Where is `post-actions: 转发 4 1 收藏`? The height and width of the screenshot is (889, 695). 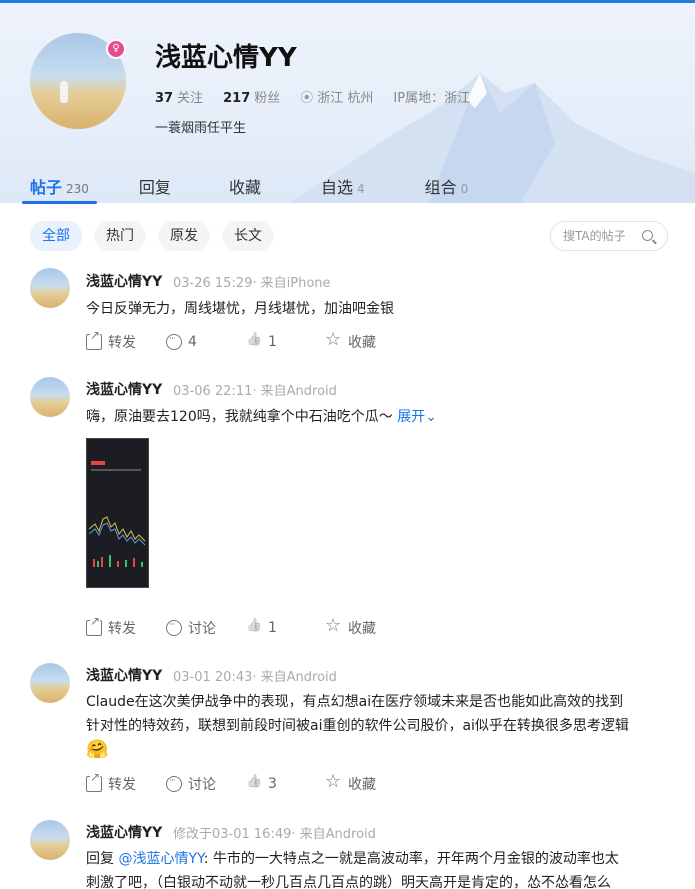
post-actions: 转发 4 1 收藏 is located at coordinates (246, 340).